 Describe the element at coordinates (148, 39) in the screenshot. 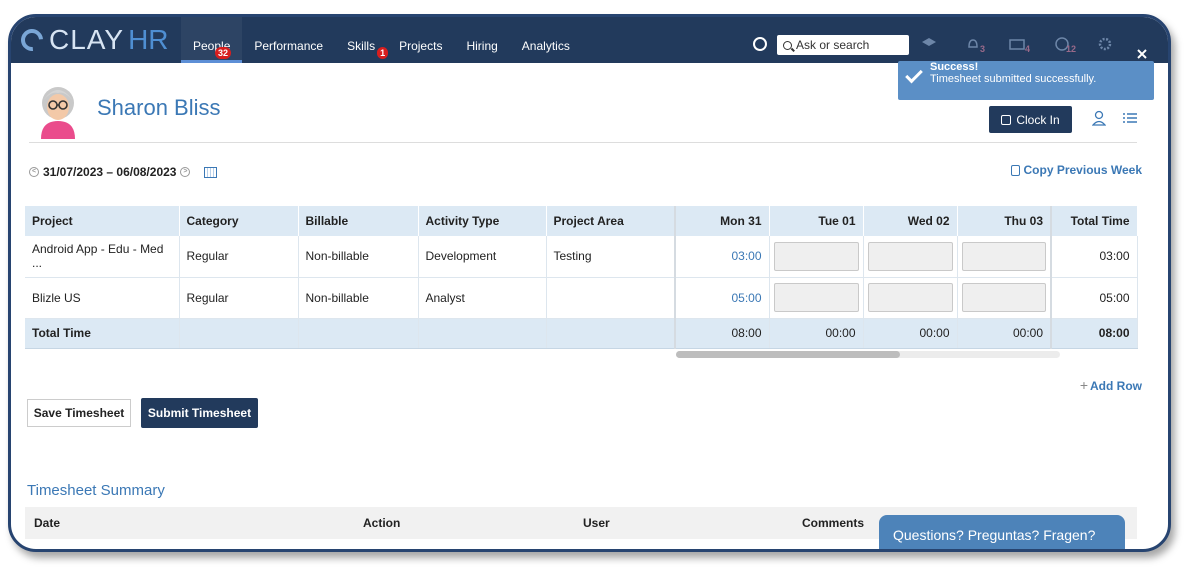

I see `logo-suffix: HR` at that location.